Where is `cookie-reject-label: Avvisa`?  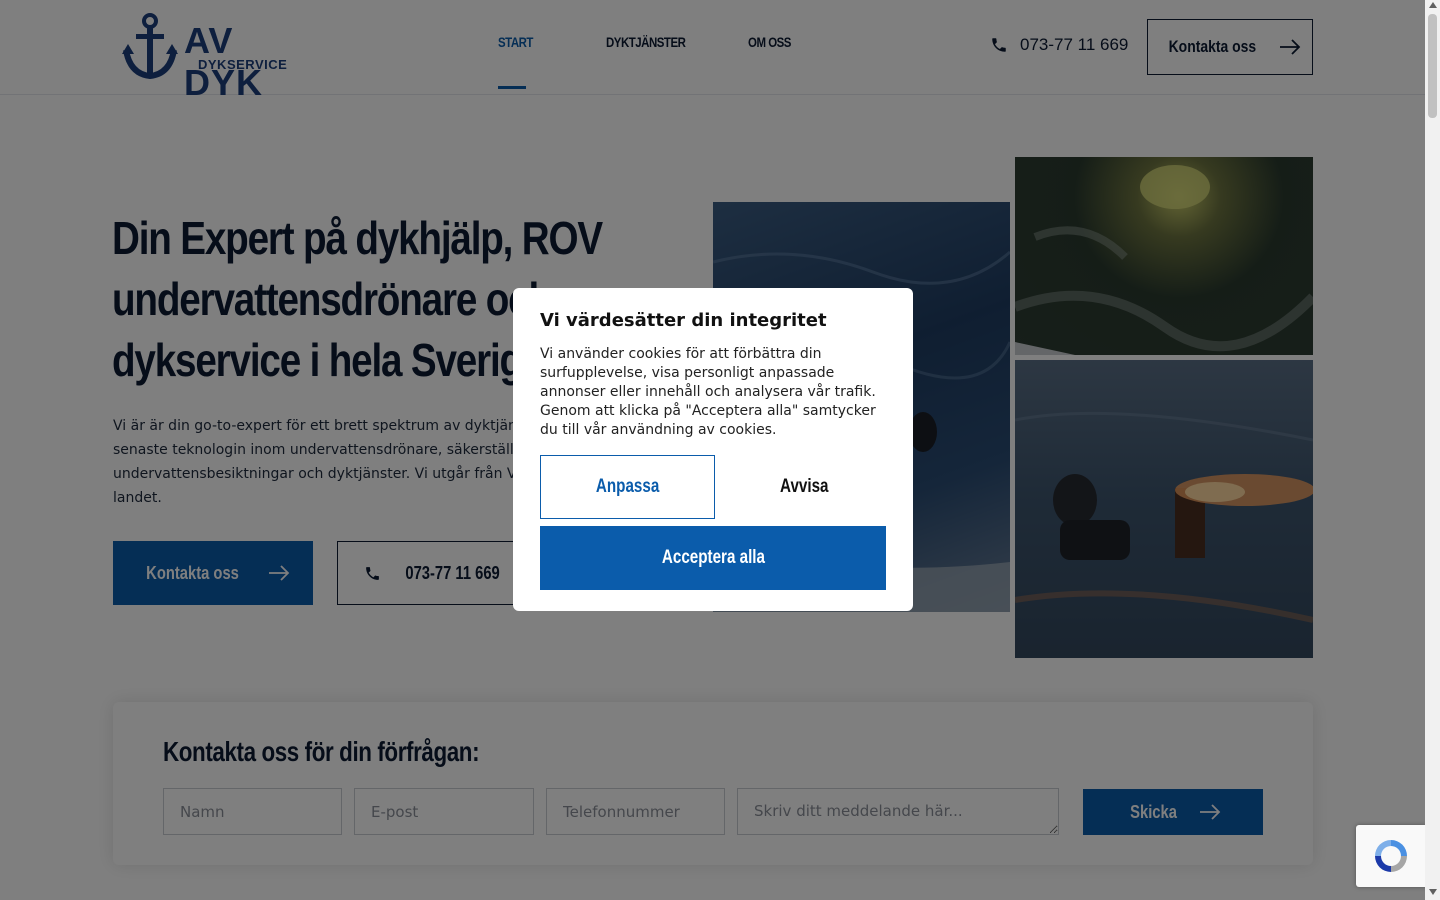
cookie-reject-label: Avvisa is located at coordinates (804, 486).